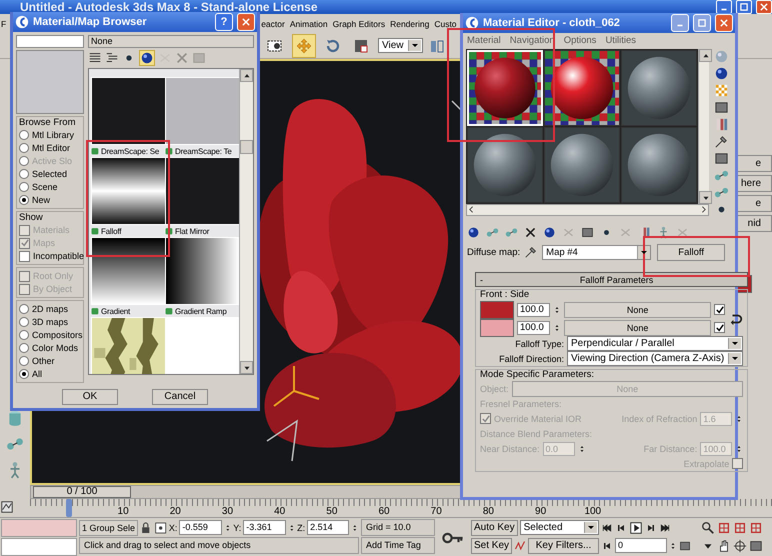  Describe the element at coordinates (227, 511) in the screenshot. I see `tick-label: 30` at that location.